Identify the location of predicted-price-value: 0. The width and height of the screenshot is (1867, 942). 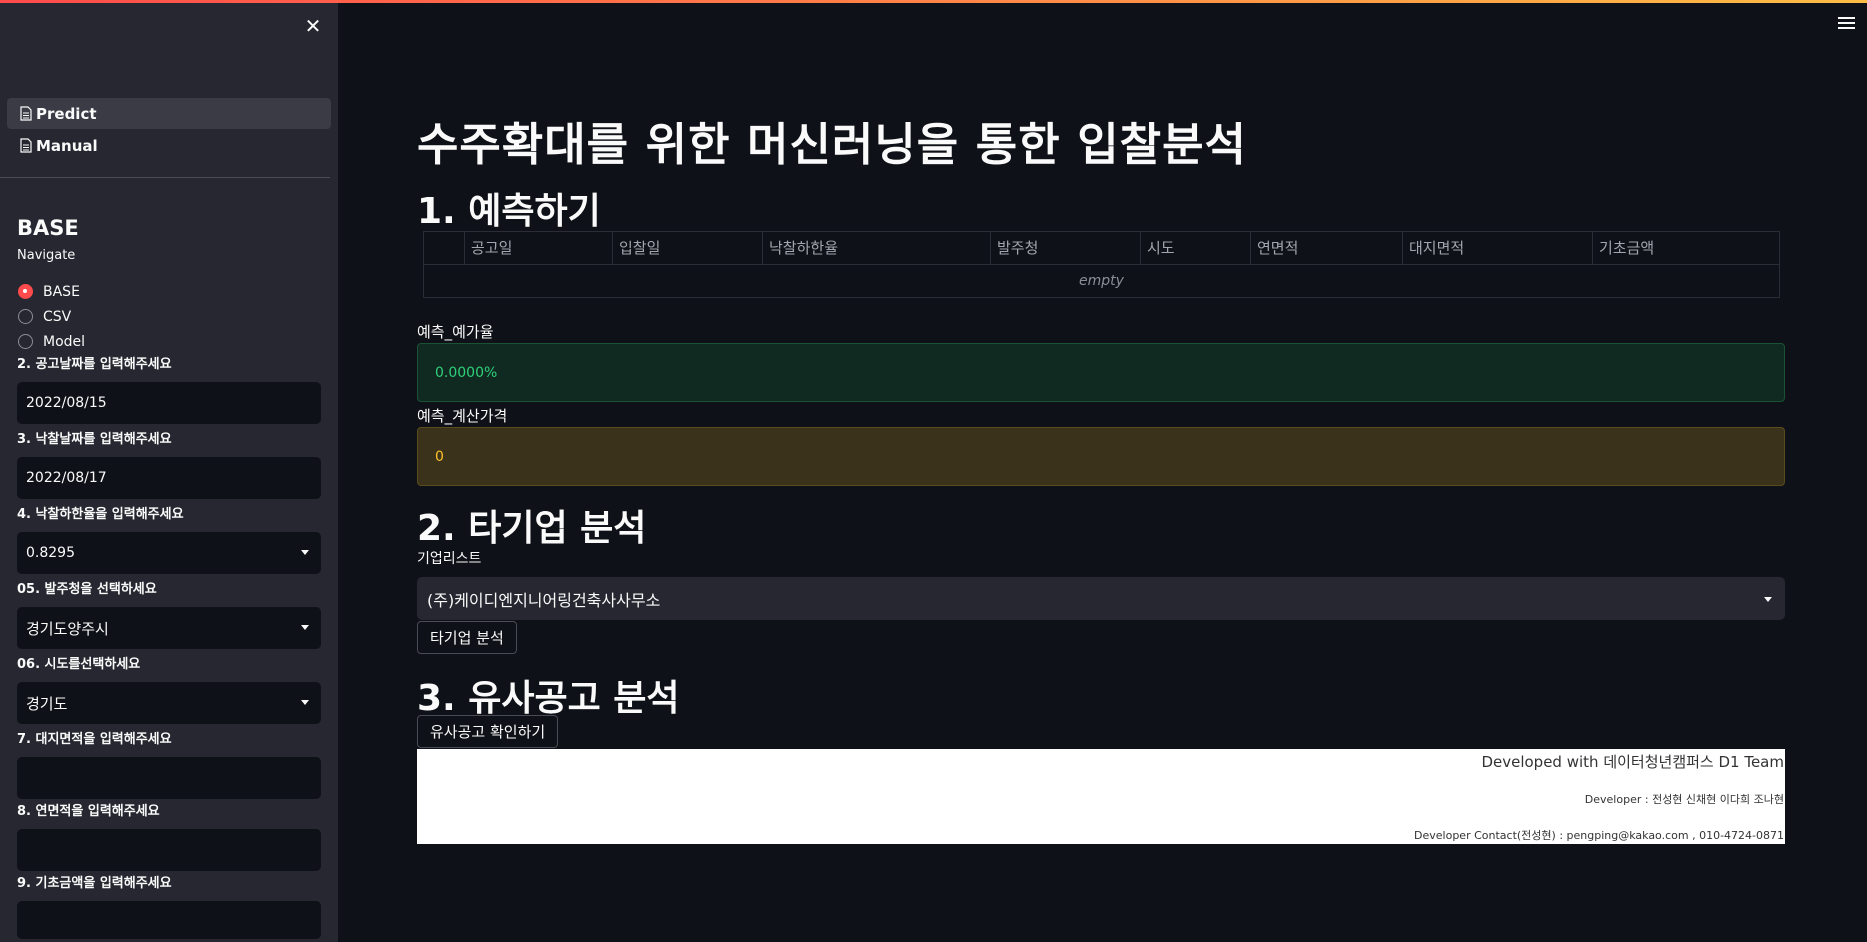
(439, 456).